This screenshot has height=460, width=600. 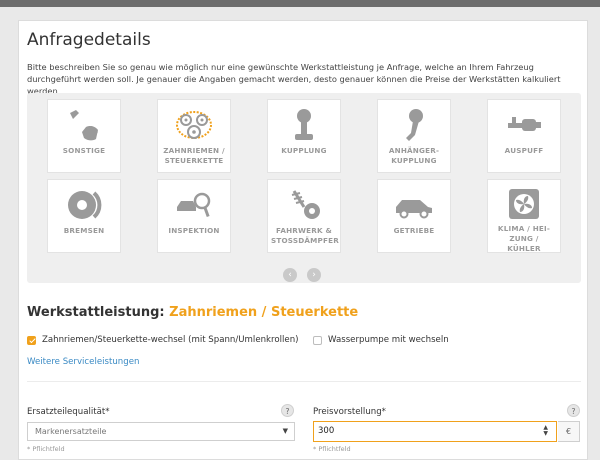 What do you see at coordinates (71, 431) in the screenshot?
I see `parts-quality-value: Markenersatzteile` at bounding box center [71, 431].